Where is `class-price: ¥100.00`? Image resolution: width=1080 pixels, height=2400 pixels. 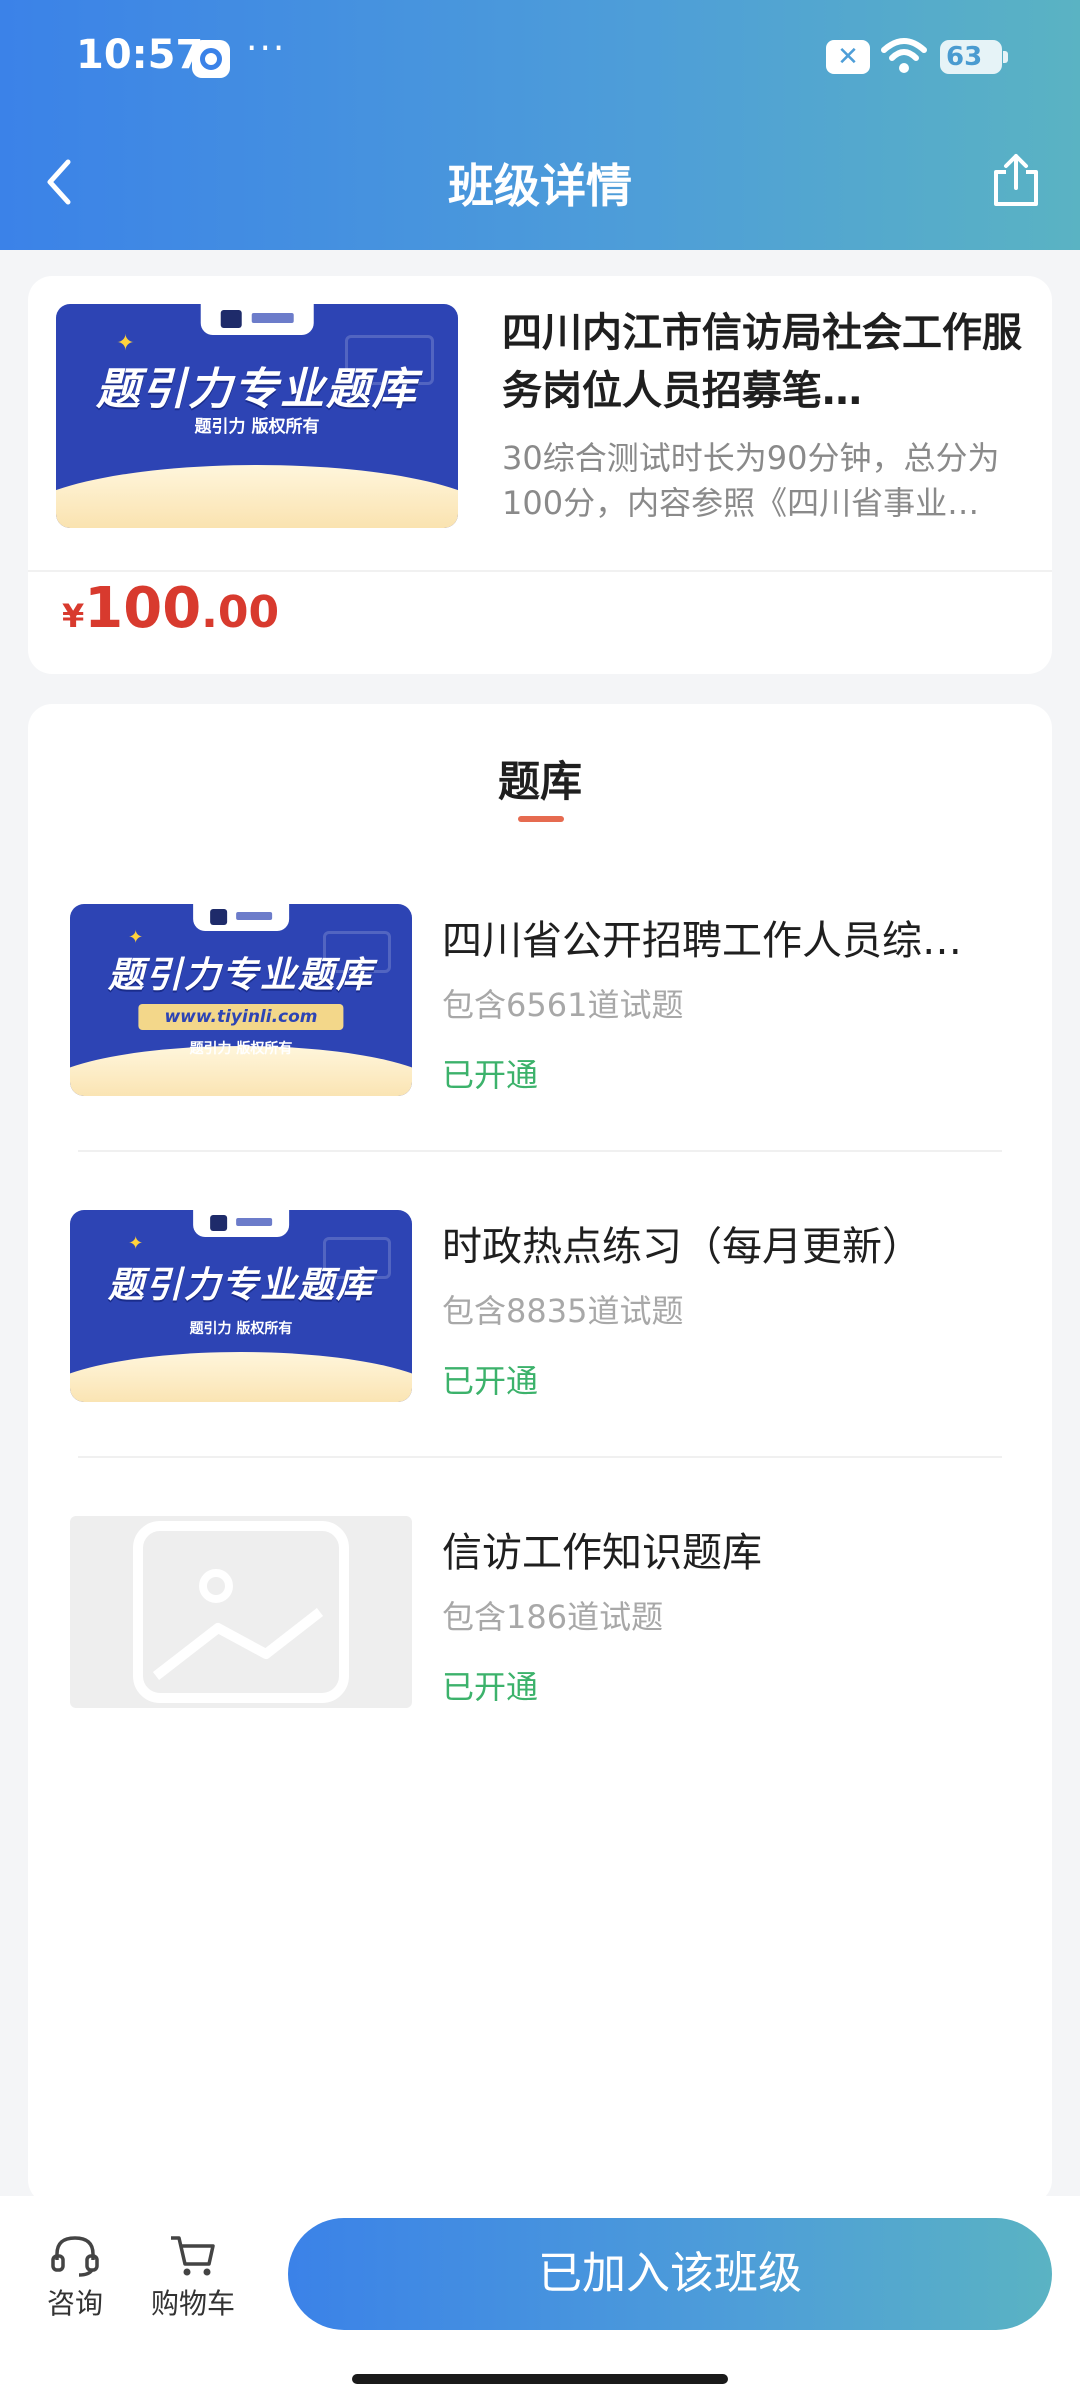 class-price: ¥100.00 is located at coordinates (170, 608).